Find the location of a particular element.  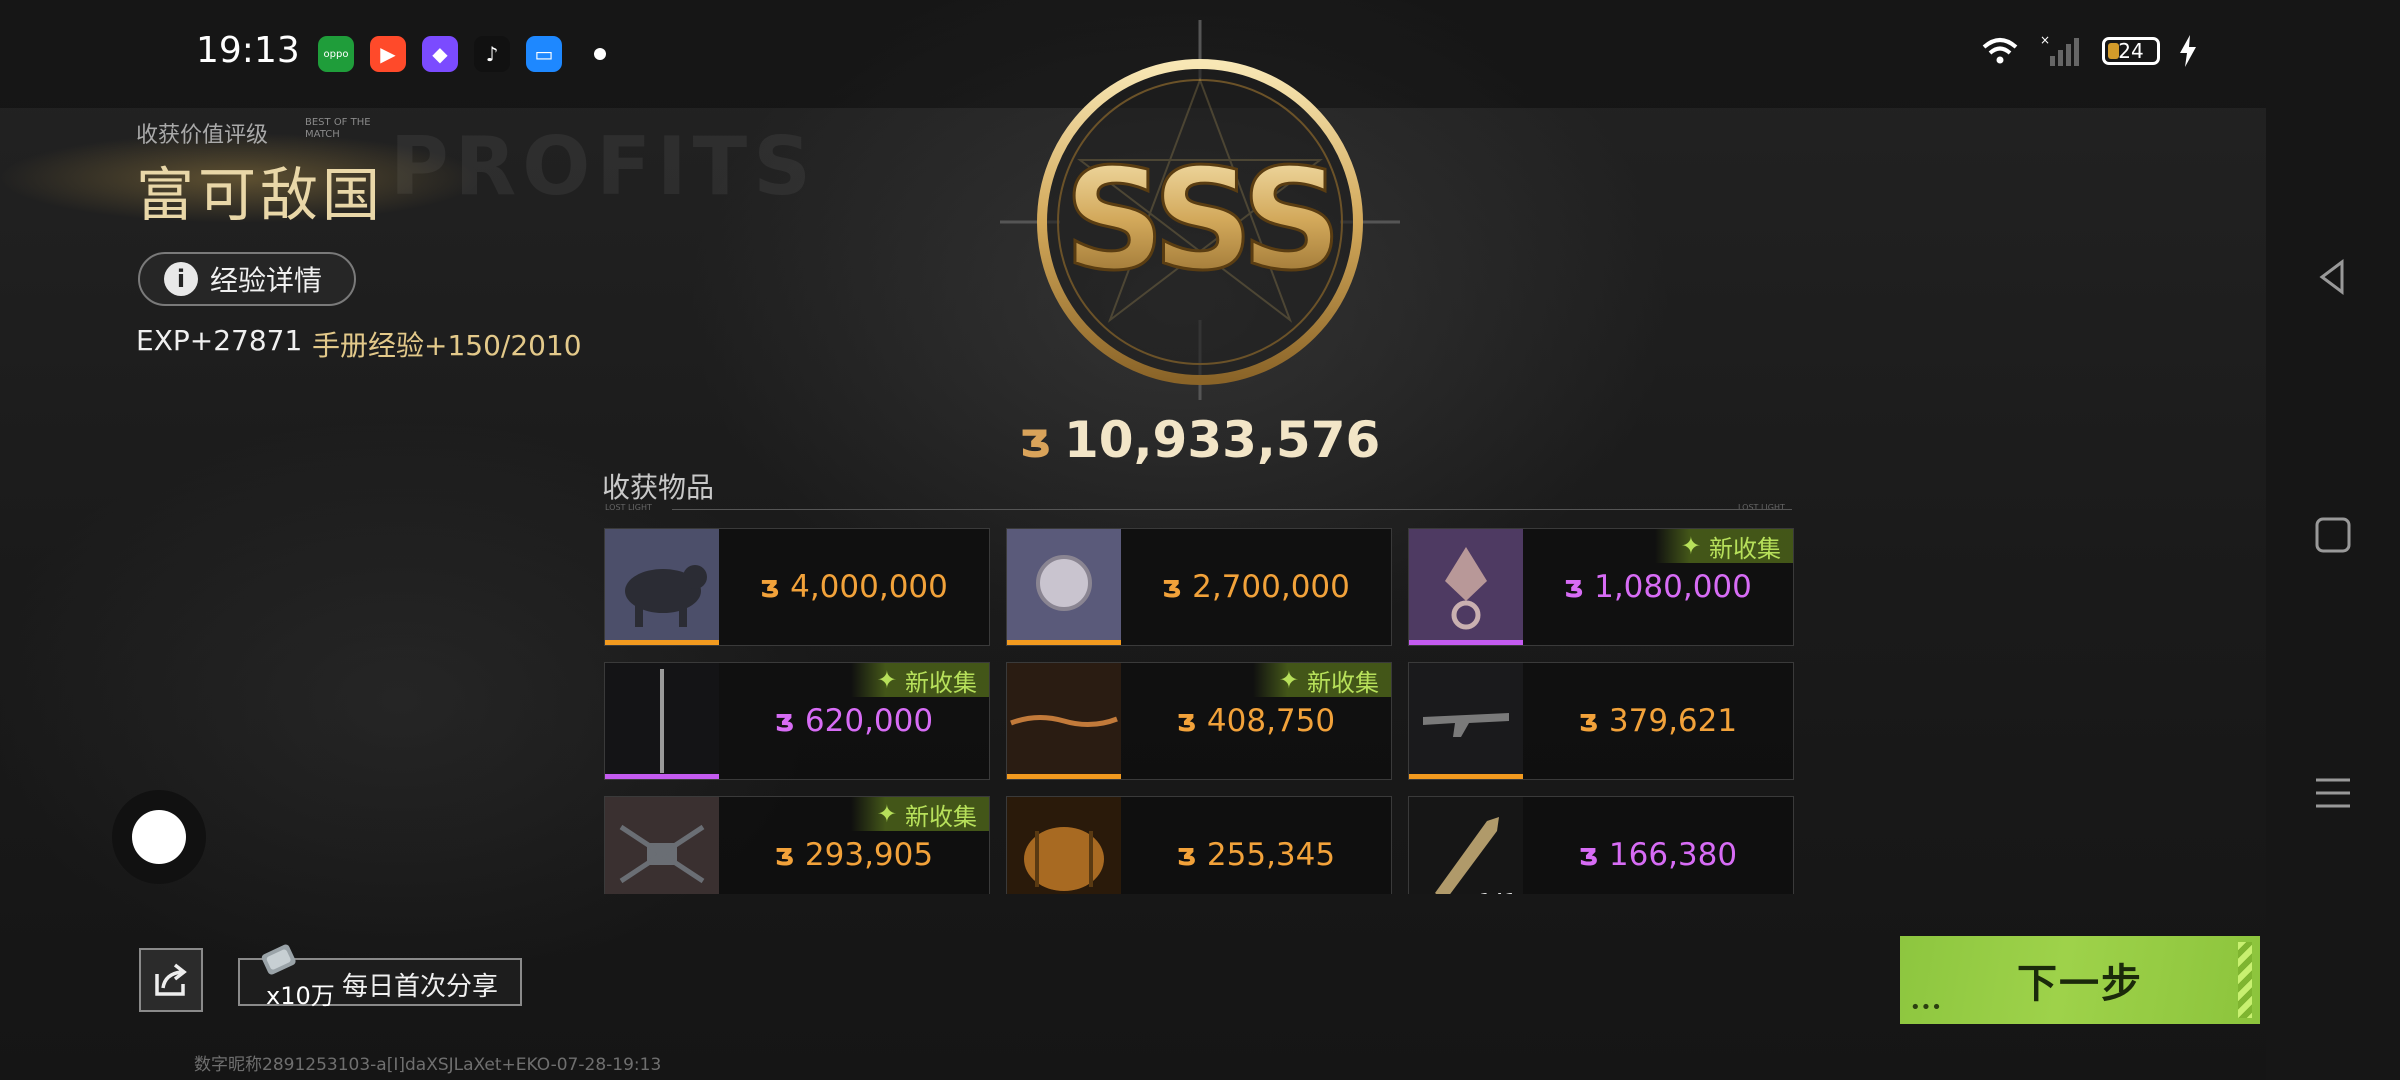

coin-icon is located at coordinates (1064, 587).